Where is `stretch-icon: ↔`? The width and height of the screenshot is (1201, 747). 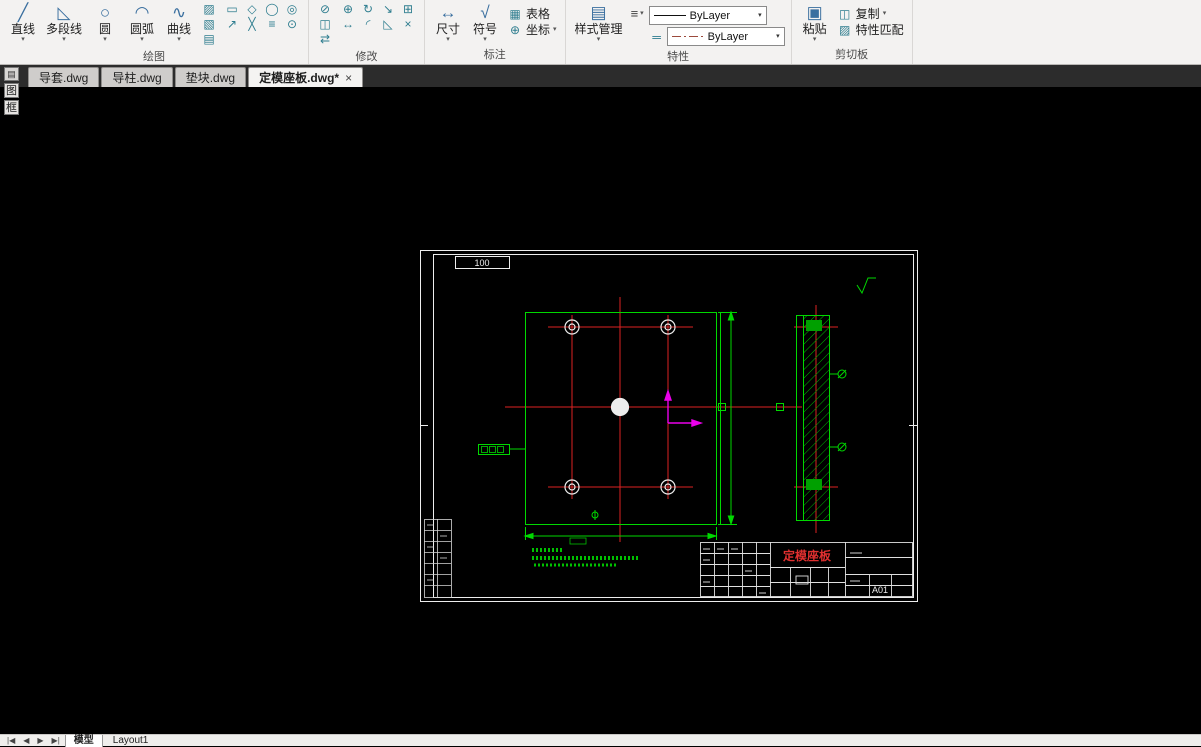
stretch-icon: ↔ is located at coordinates (348, 24).